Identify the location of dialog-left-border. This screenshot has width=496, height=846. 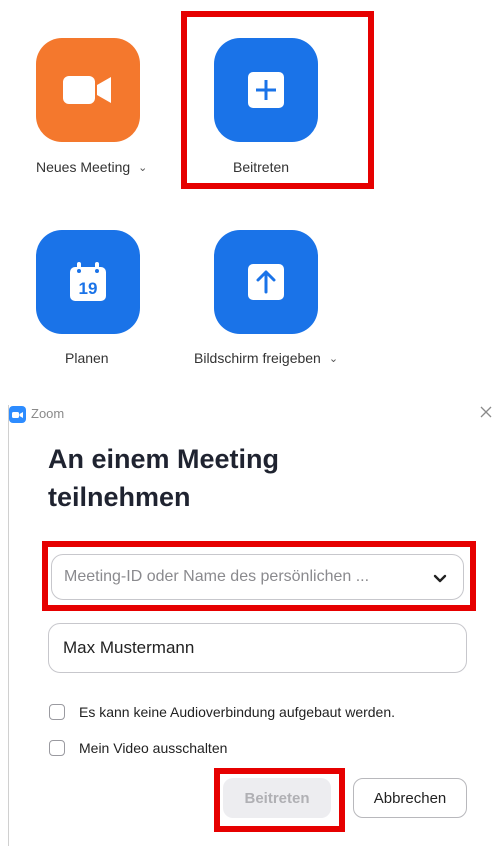
(8, 625).